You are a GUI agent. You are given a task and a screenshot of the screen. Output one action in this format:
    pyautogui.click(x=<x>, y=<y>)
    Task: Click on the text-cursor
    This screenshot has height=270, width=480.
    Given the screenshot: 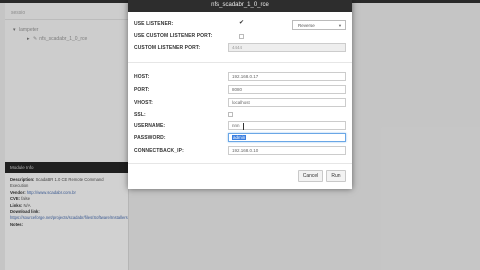 What is the action you would take?
    pyautogui.click(x=243, y=126)
    